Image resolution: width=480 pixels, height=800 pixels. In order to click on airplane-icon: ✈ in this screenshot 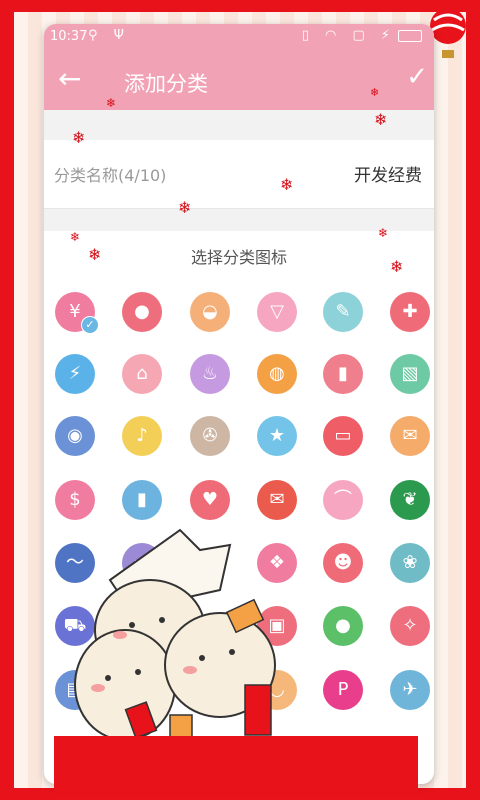, I will do `click(410, 690)`.